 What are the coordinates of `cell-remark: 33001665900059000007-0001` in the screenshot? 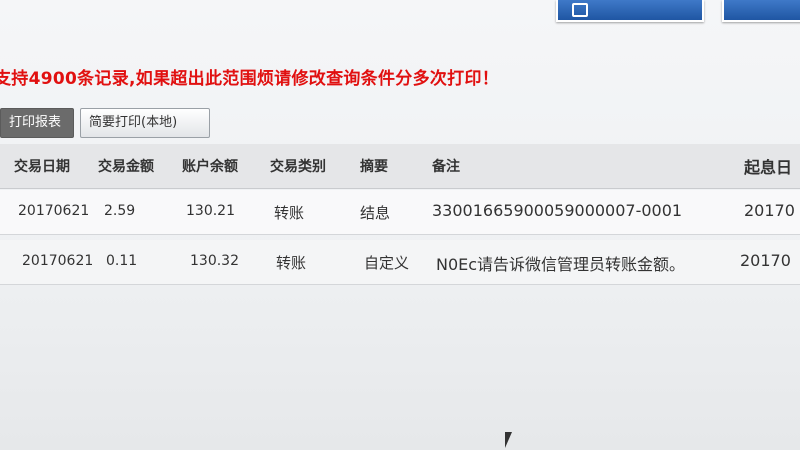 It's located at (557, 210).